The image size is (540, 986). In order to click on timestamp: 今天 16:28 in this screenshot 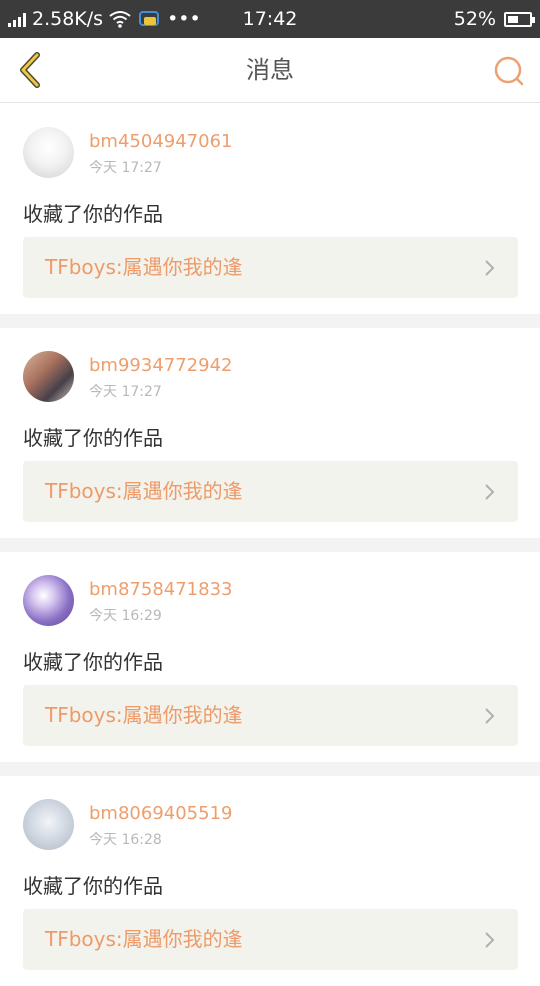, I will do `click(125, 840)`.